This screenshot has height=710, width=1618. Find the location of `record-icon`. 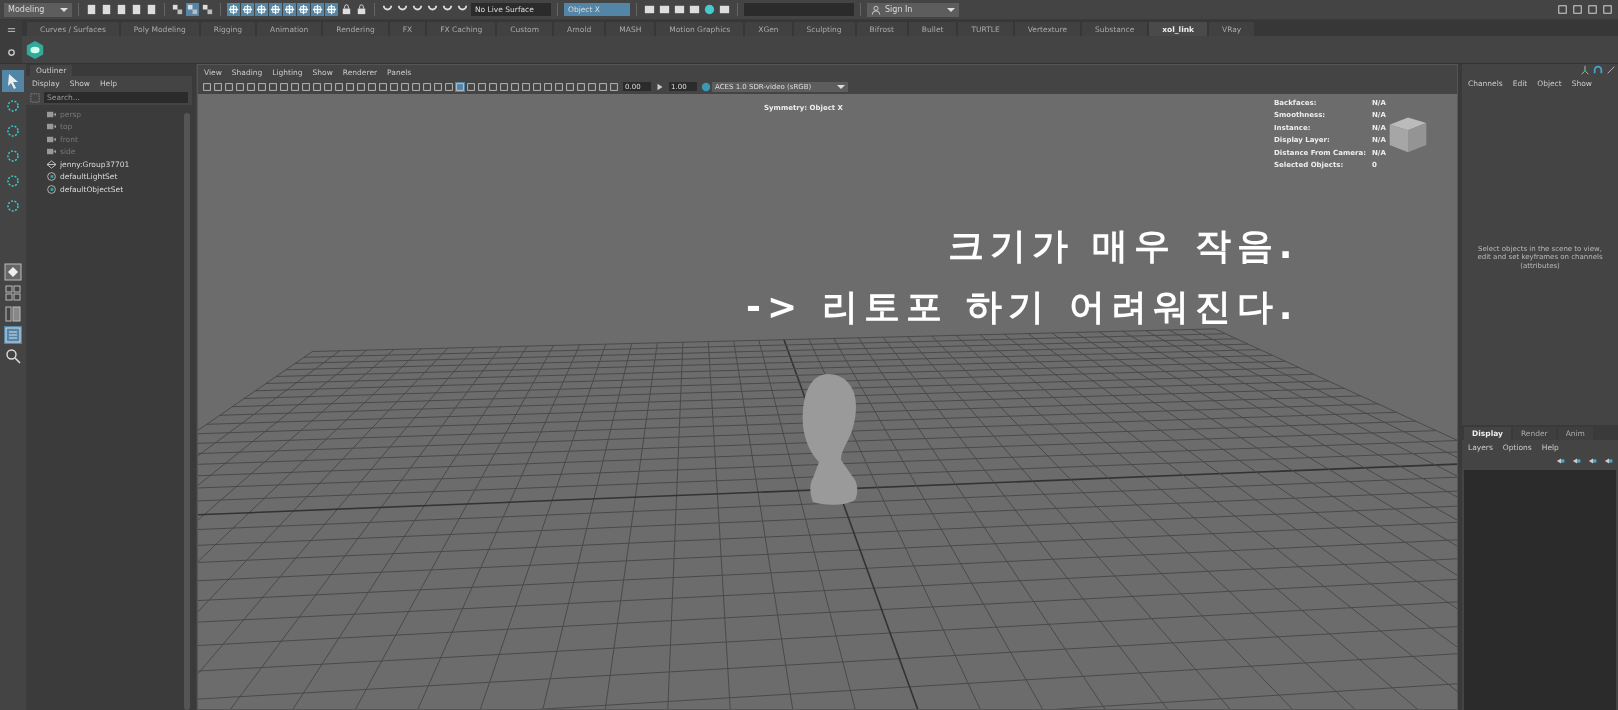

record-icon is located at coordinates (709, 9).